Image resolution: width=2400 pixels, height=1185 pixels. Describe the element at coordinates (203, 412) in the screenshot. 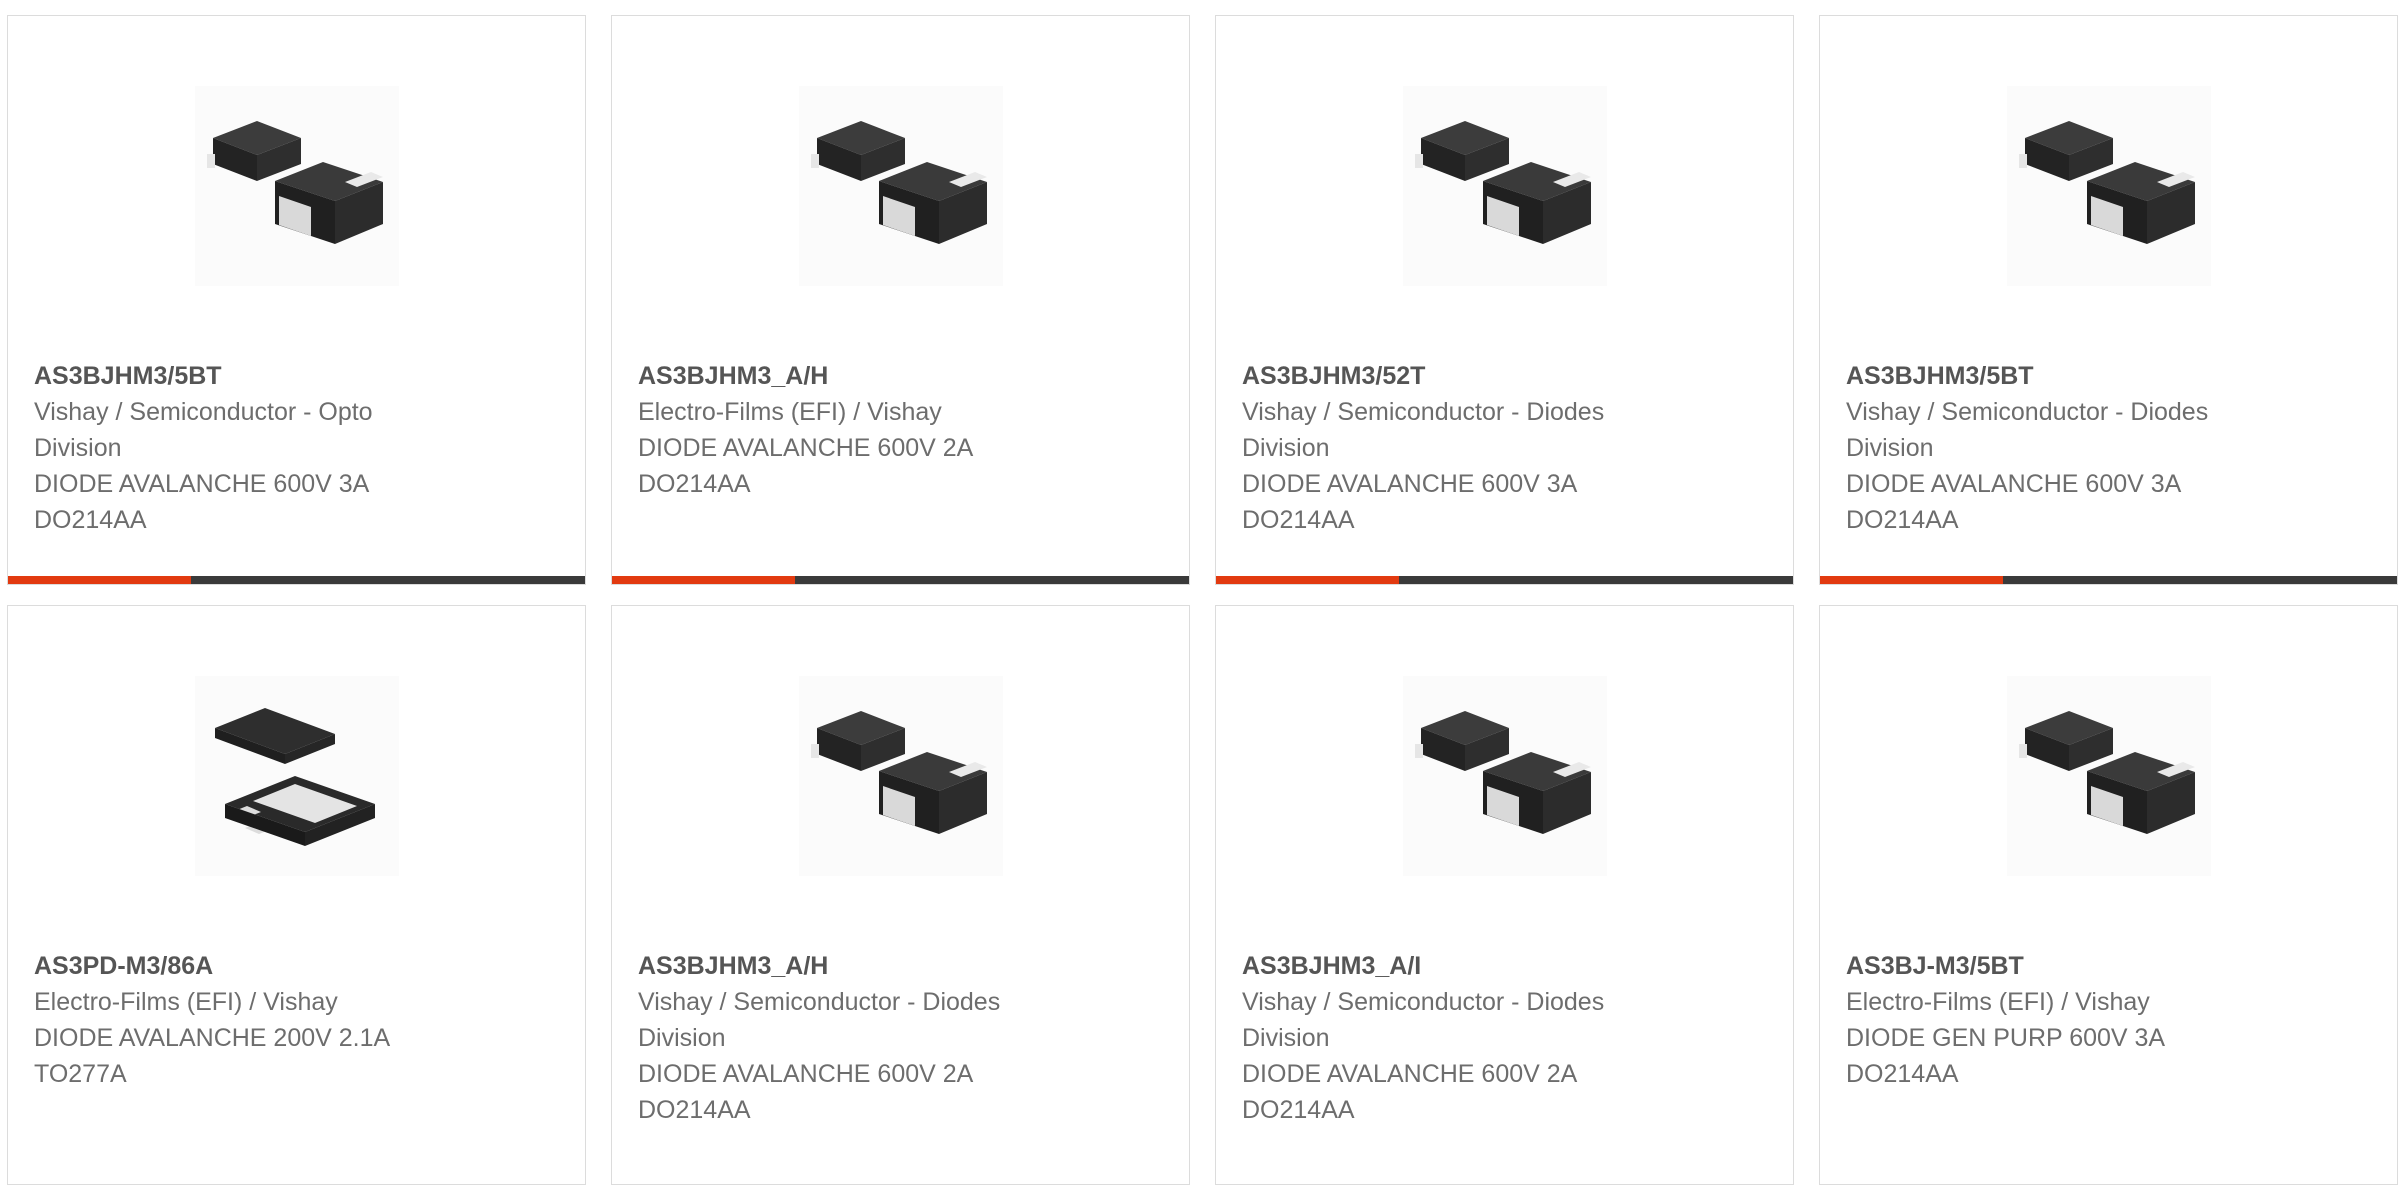

I see `product-line: Vishay / Semiconductor - Opto` at that location.